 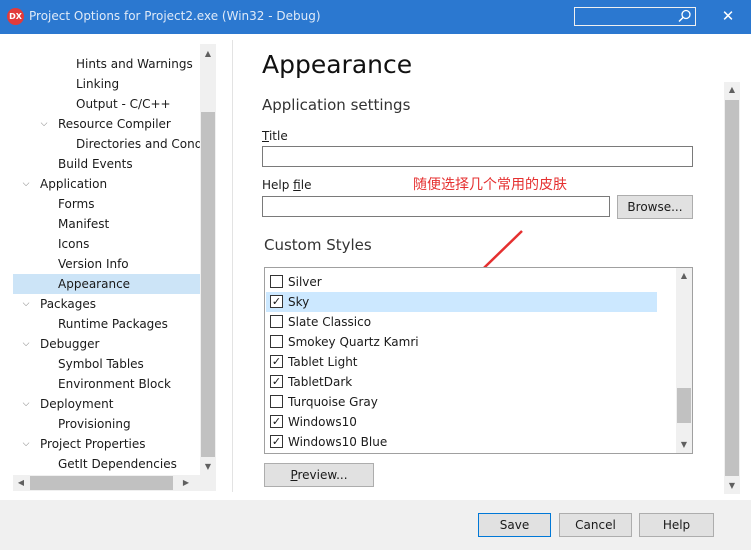 I want to click on scroll-left-icon: ◀, so click(x=21, y=483).